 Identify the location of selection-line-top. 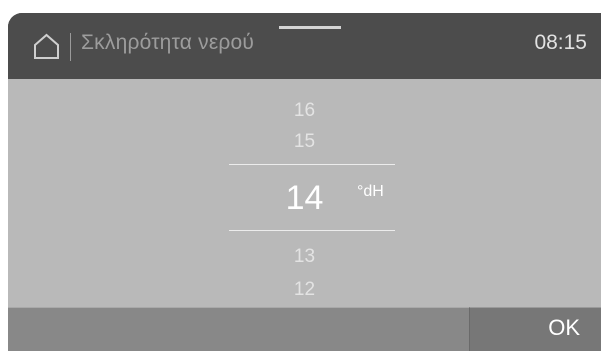
(312, 164).